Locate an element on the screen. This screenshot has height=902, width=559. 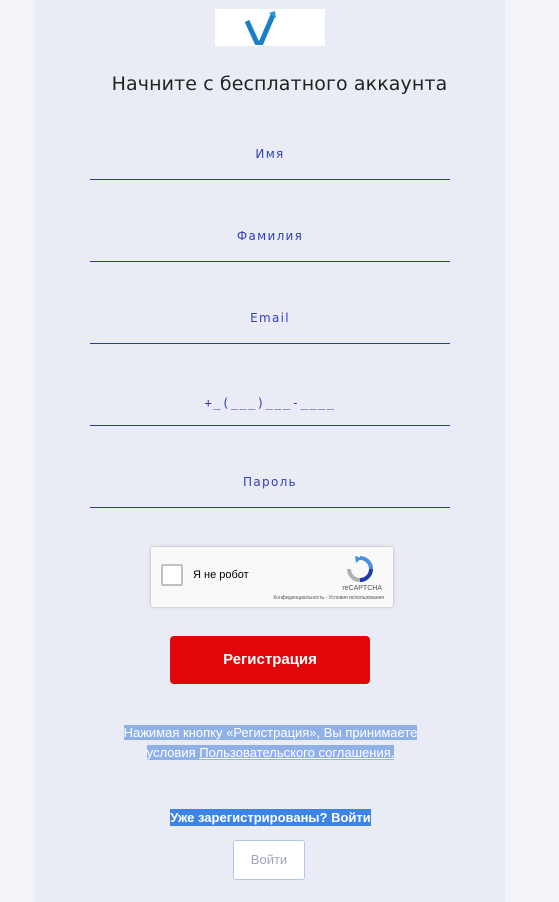
page-title: Начните с бесплатного аккаунта is located at coordinates (279, 84).